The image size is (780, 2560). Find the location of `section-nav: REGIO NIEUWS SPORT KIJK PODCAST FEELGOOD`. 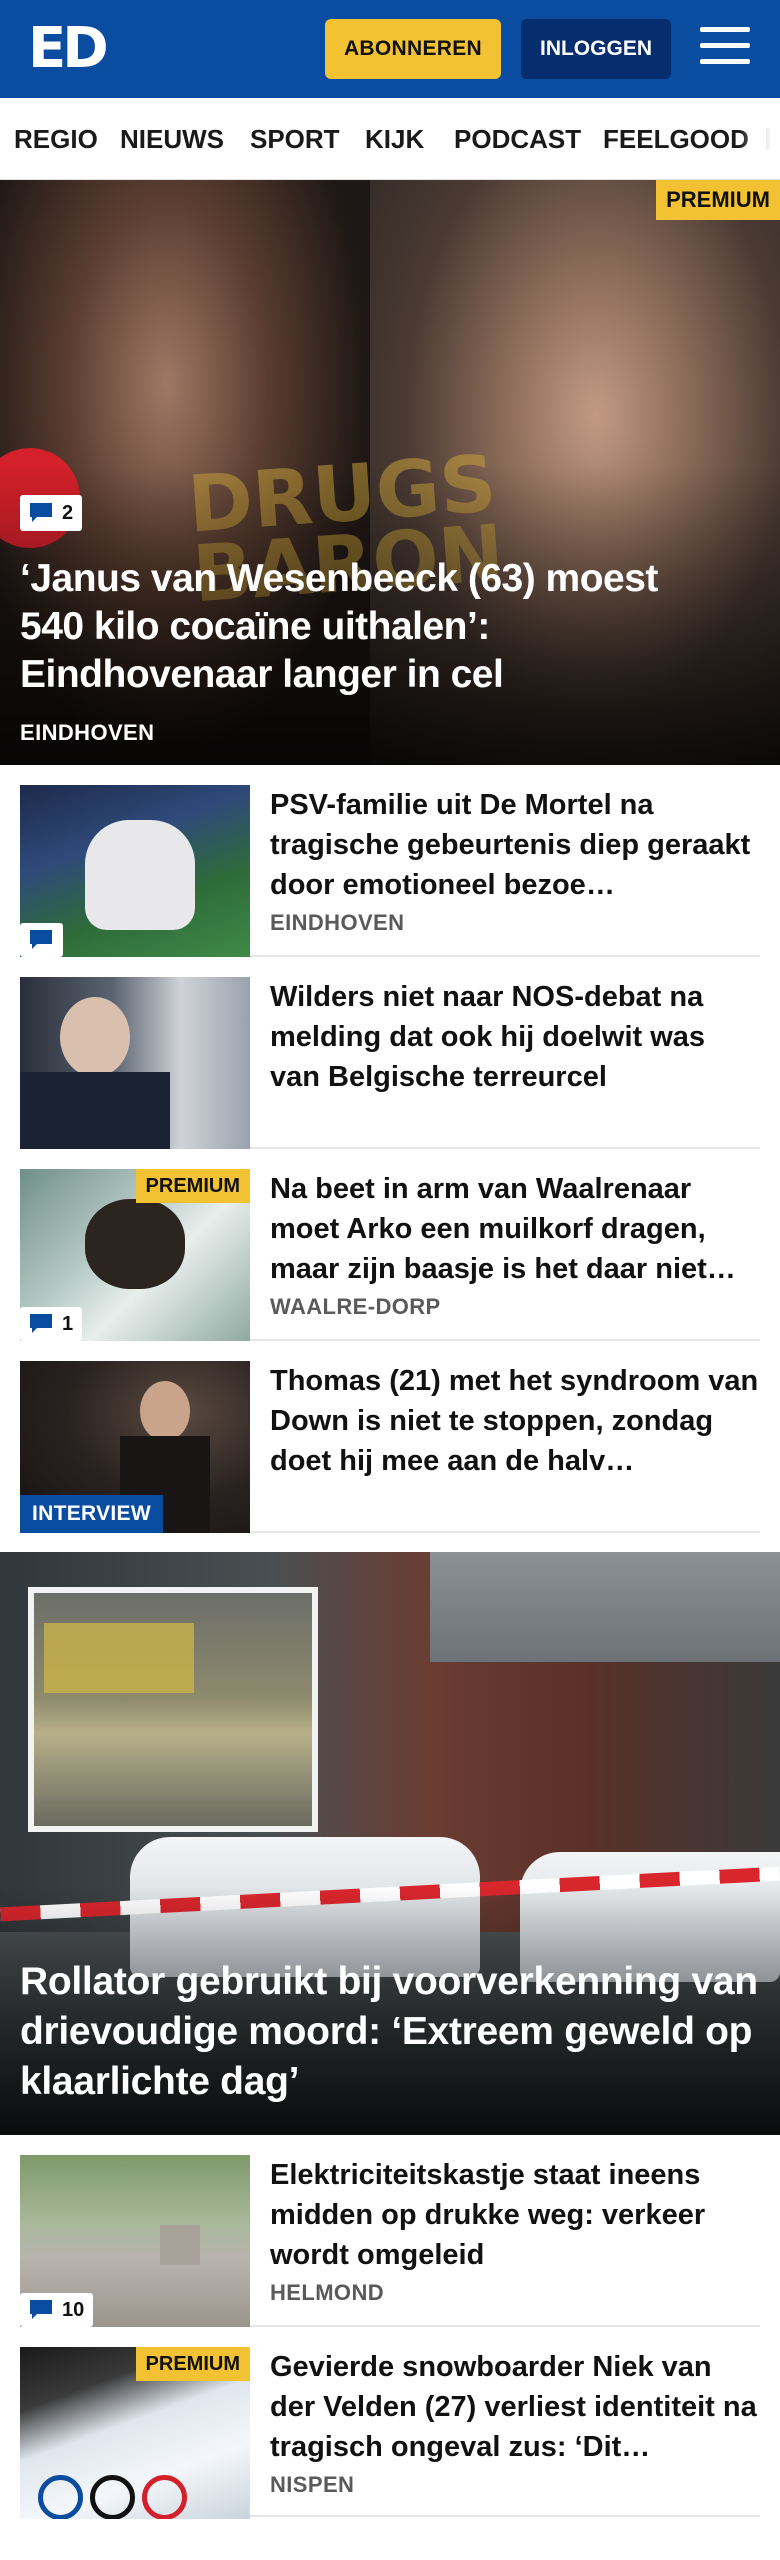

section-nav: REGIO NIEUWS SPORT KIJK PODCAST FEELGOOD is located at coordinates (390, 139).